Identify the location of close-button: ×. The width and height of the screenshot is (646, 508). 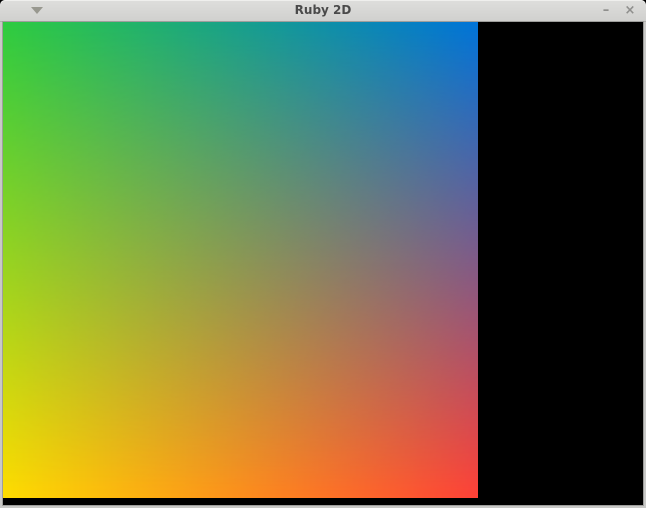
(630, 11).